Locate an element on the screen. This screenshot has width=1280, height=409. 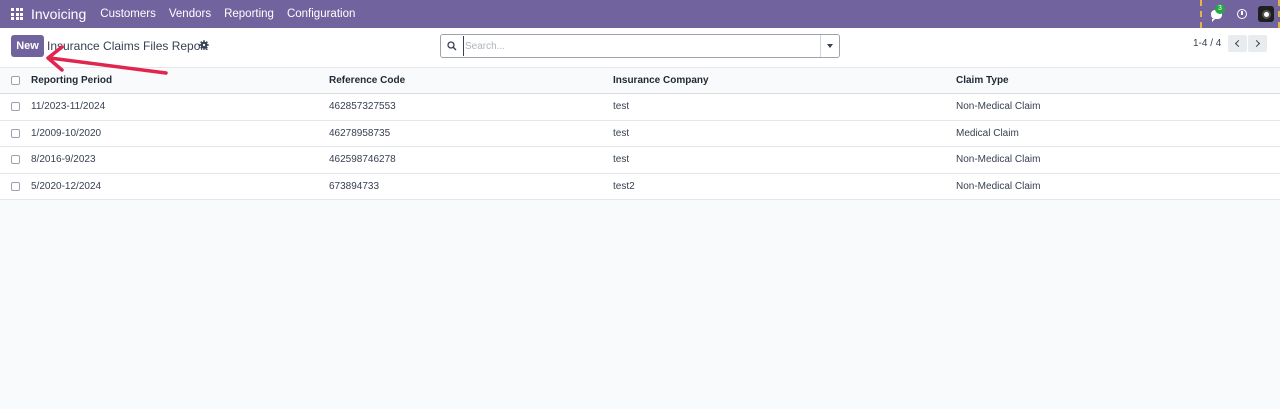
clock-icon is located at coordinates (1242, 14).